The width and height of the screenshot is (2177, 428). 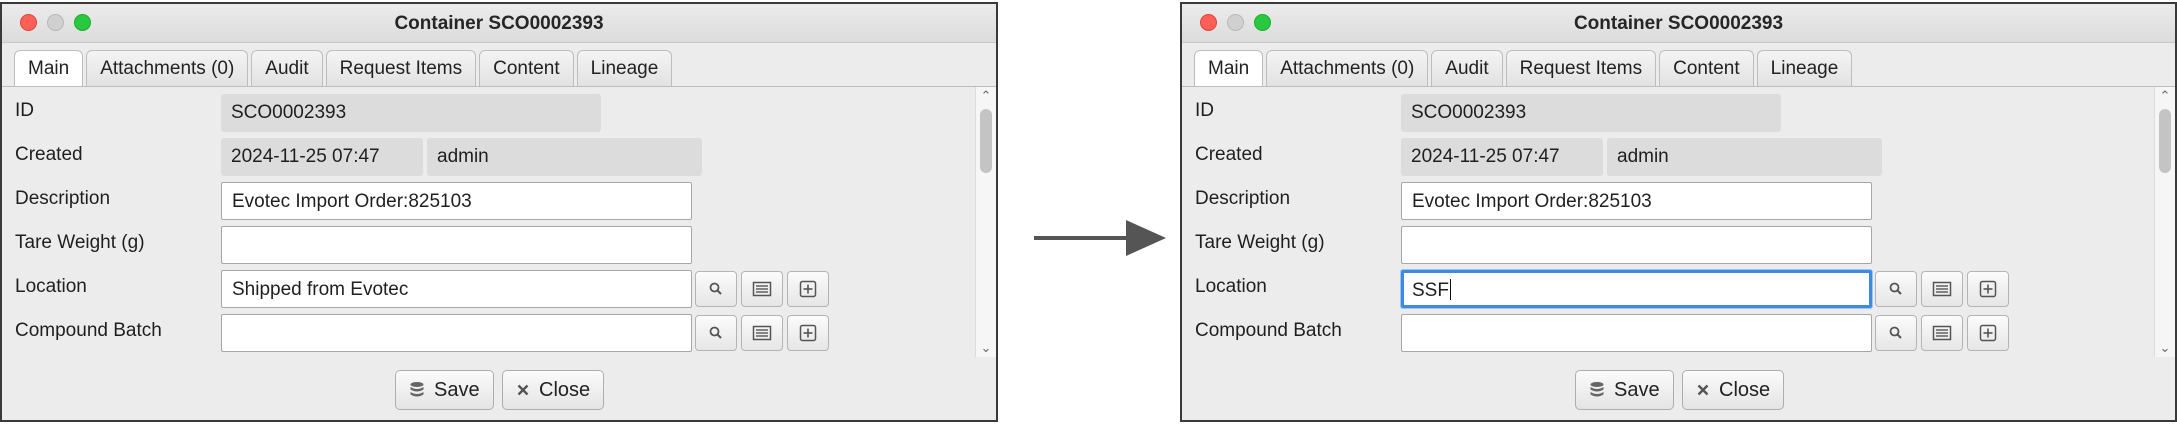 What do you see at coordinates (1636, 289) in the screenshot?
I see `location-field: SSF` at bounding box center [1636, 289].